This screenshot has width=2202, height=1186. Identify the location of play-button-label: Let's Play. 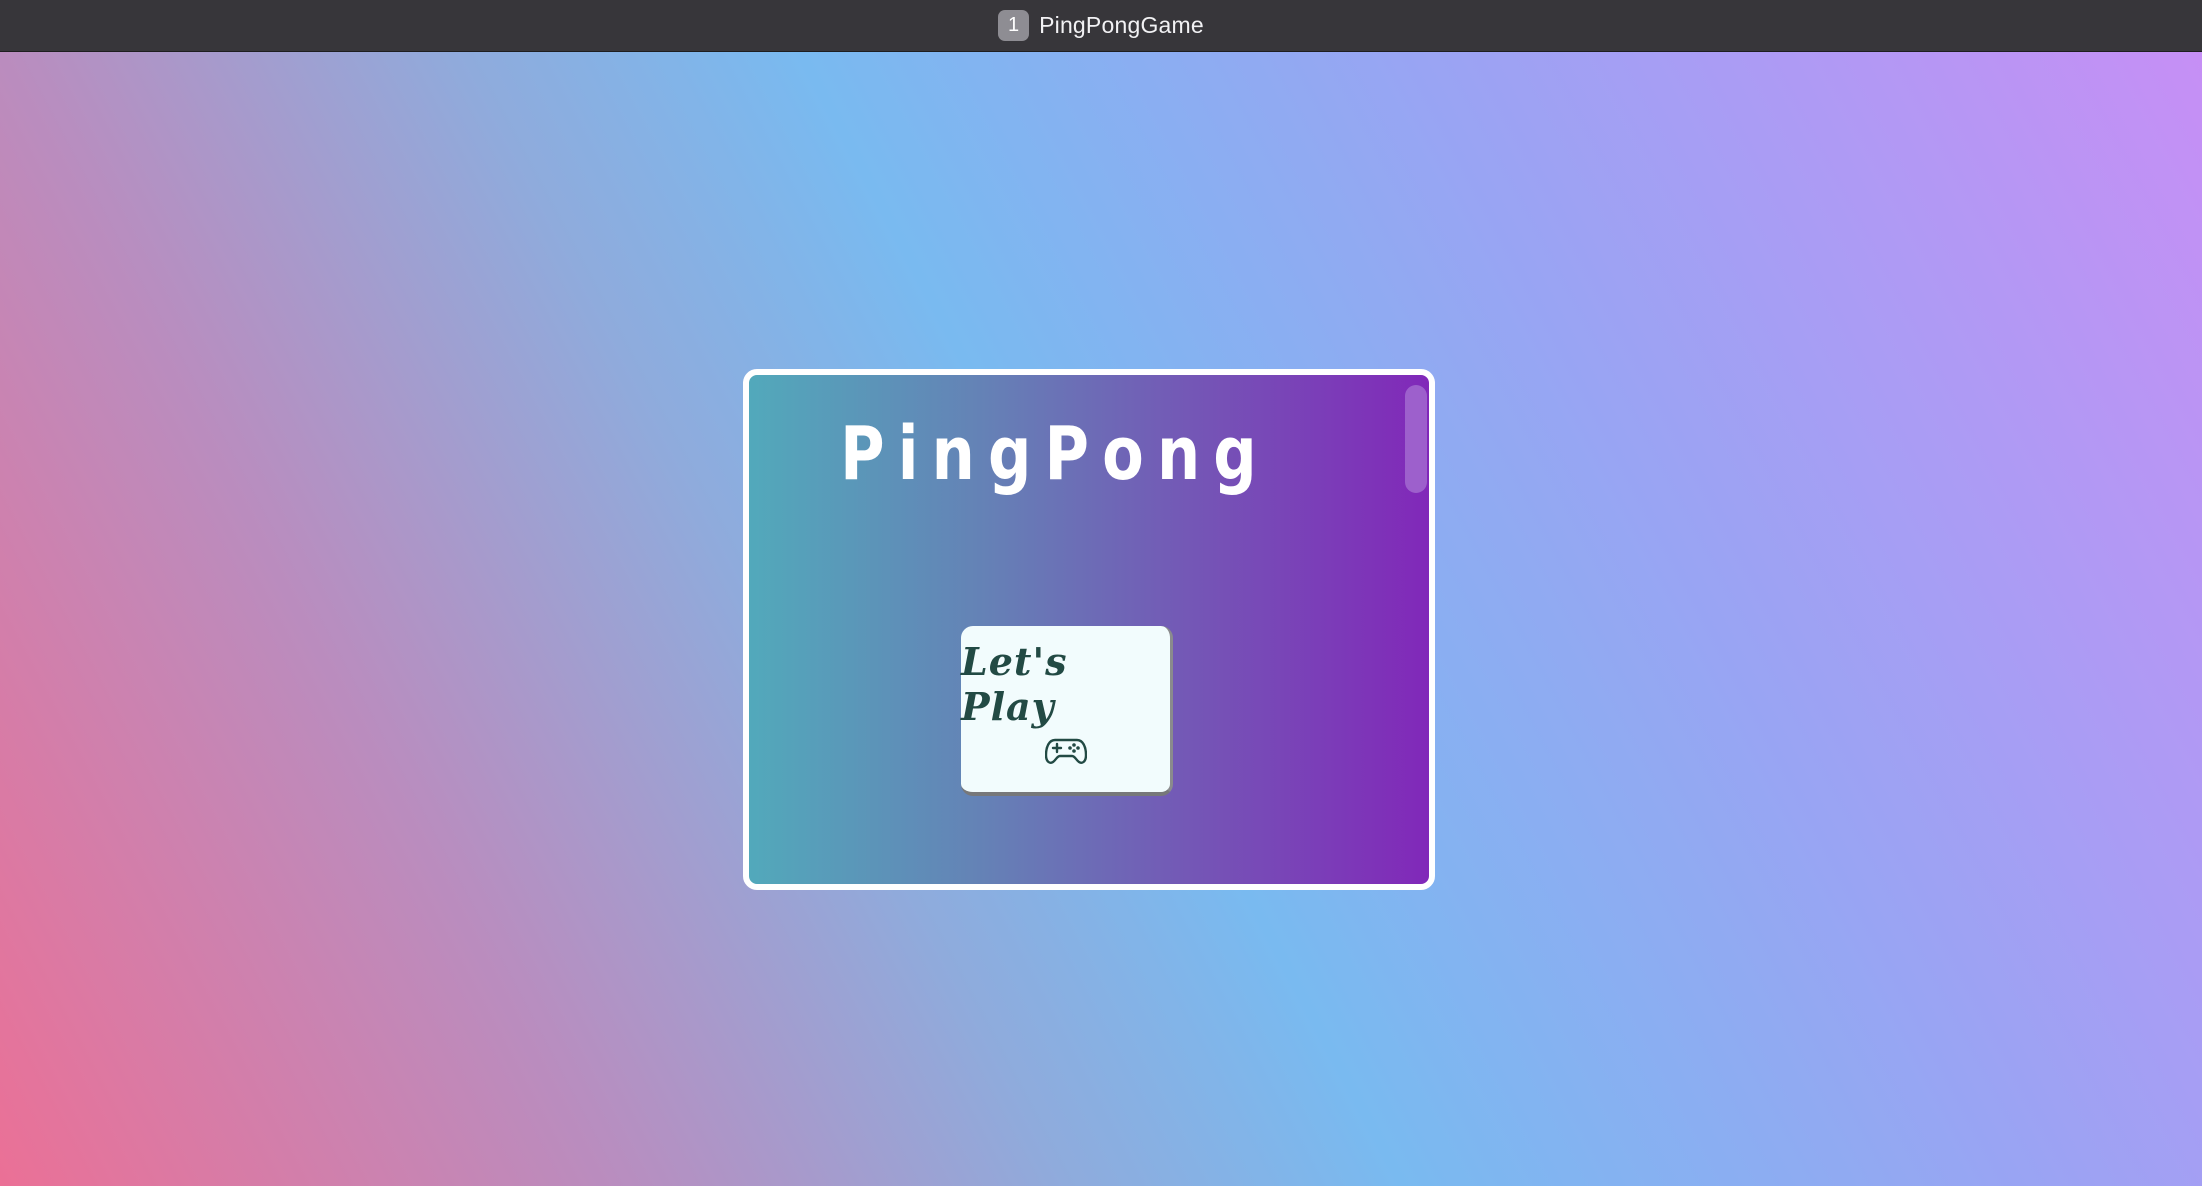
(1014, 684).